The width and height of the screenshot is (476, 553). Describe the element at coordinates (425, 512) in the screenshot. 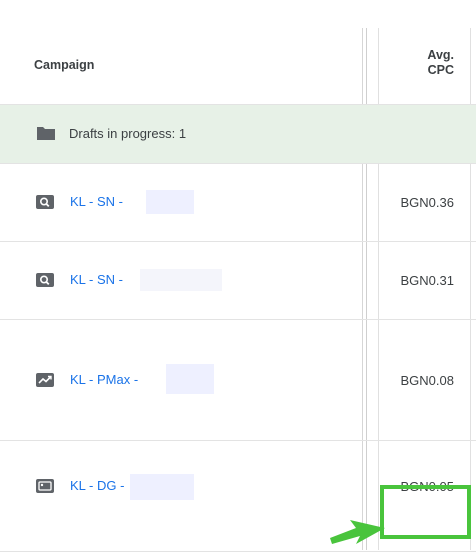

I see `highlight-box` at that location.